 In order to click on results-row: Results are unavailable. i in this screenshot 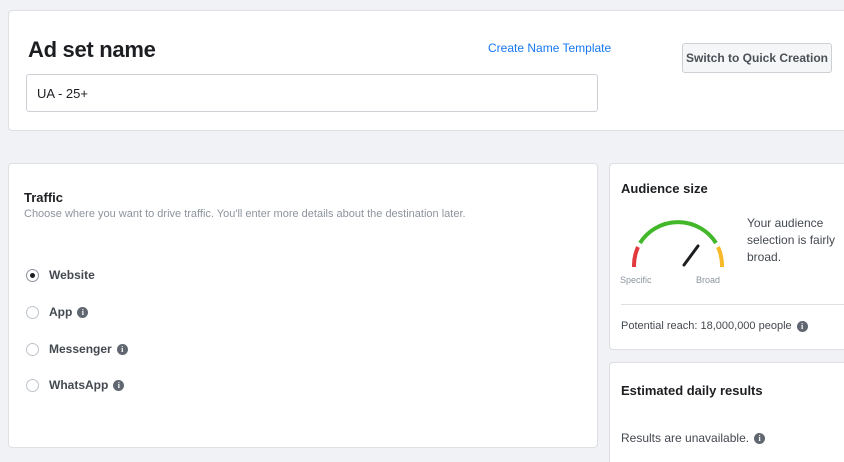, I will do `click(693, 438)`.